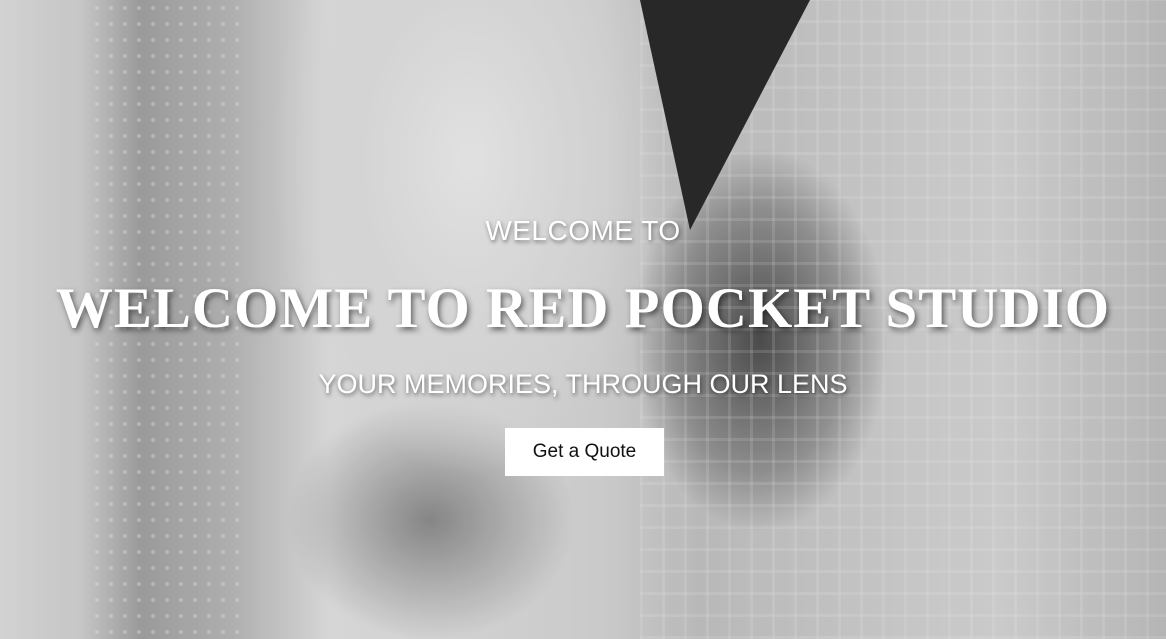 The image size is (1166, 639). I want to click on hero-title: WELCOME TO RED POCKET STUDIO, so click(583, 308).